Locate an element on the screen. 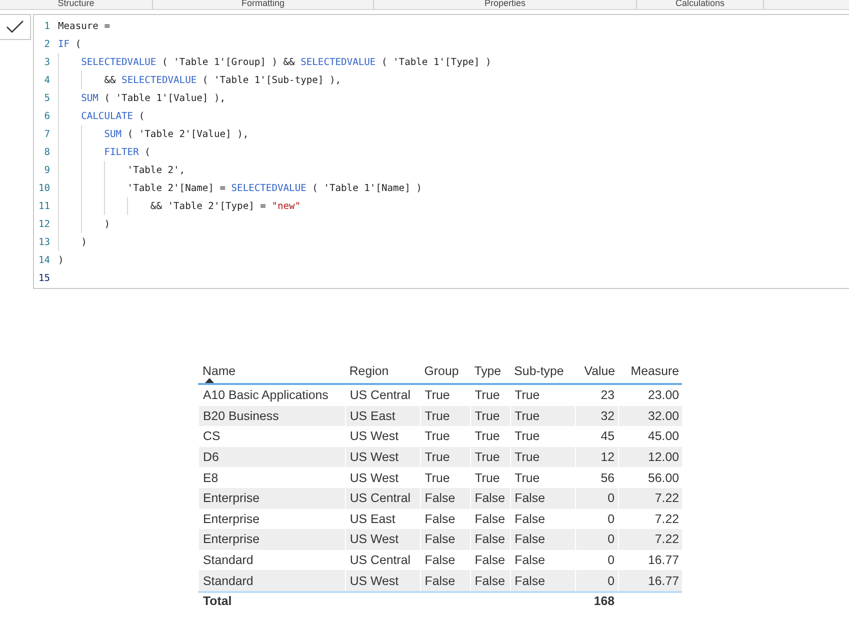 The height and width of the screenshot is (635, 849). line-number: 8 is located at coordinates (46, 152).